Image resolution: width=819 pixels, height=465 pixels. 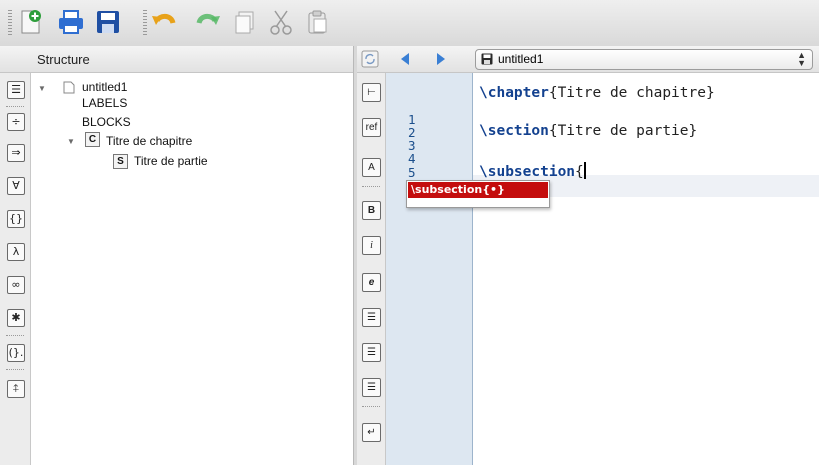 What do you see at coordinates (149, 141) in the screenshot?
I see `tree-chapter-node: Titre de chapitre` at bounding box center [149, 141].